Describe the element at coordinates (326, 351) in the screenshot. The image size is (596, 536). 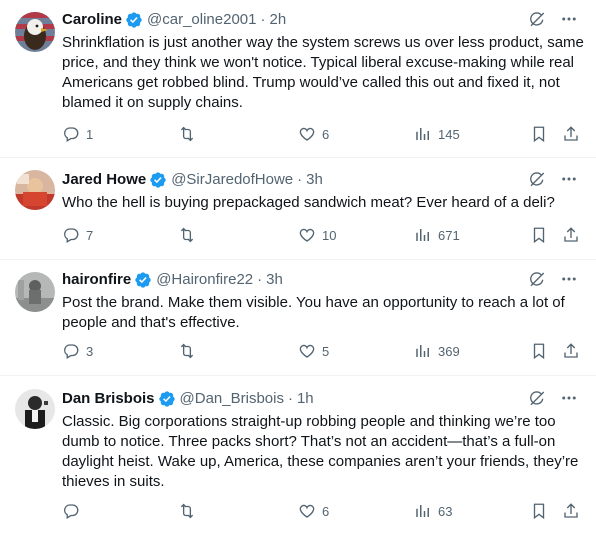
I see `like-count: 5` at that location.